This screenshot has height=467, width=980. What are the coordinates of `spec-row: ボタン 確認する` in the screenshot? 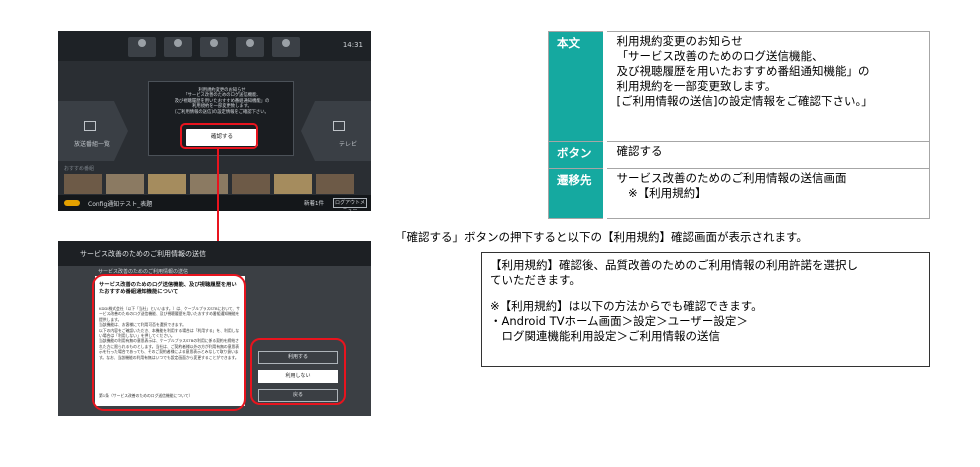 It's located at (739, 155).